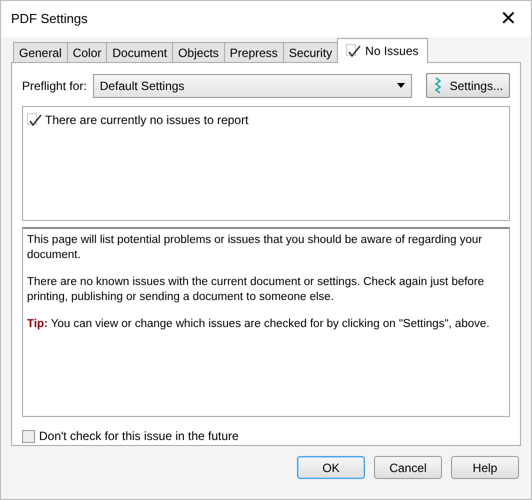 Image resolution: width=532 pixels, height=500 pixels. What do you see at coordinates (54, 86) in the screenshot?
I see `preflight-label: Preflight for:` at bounding box center [54, 86].